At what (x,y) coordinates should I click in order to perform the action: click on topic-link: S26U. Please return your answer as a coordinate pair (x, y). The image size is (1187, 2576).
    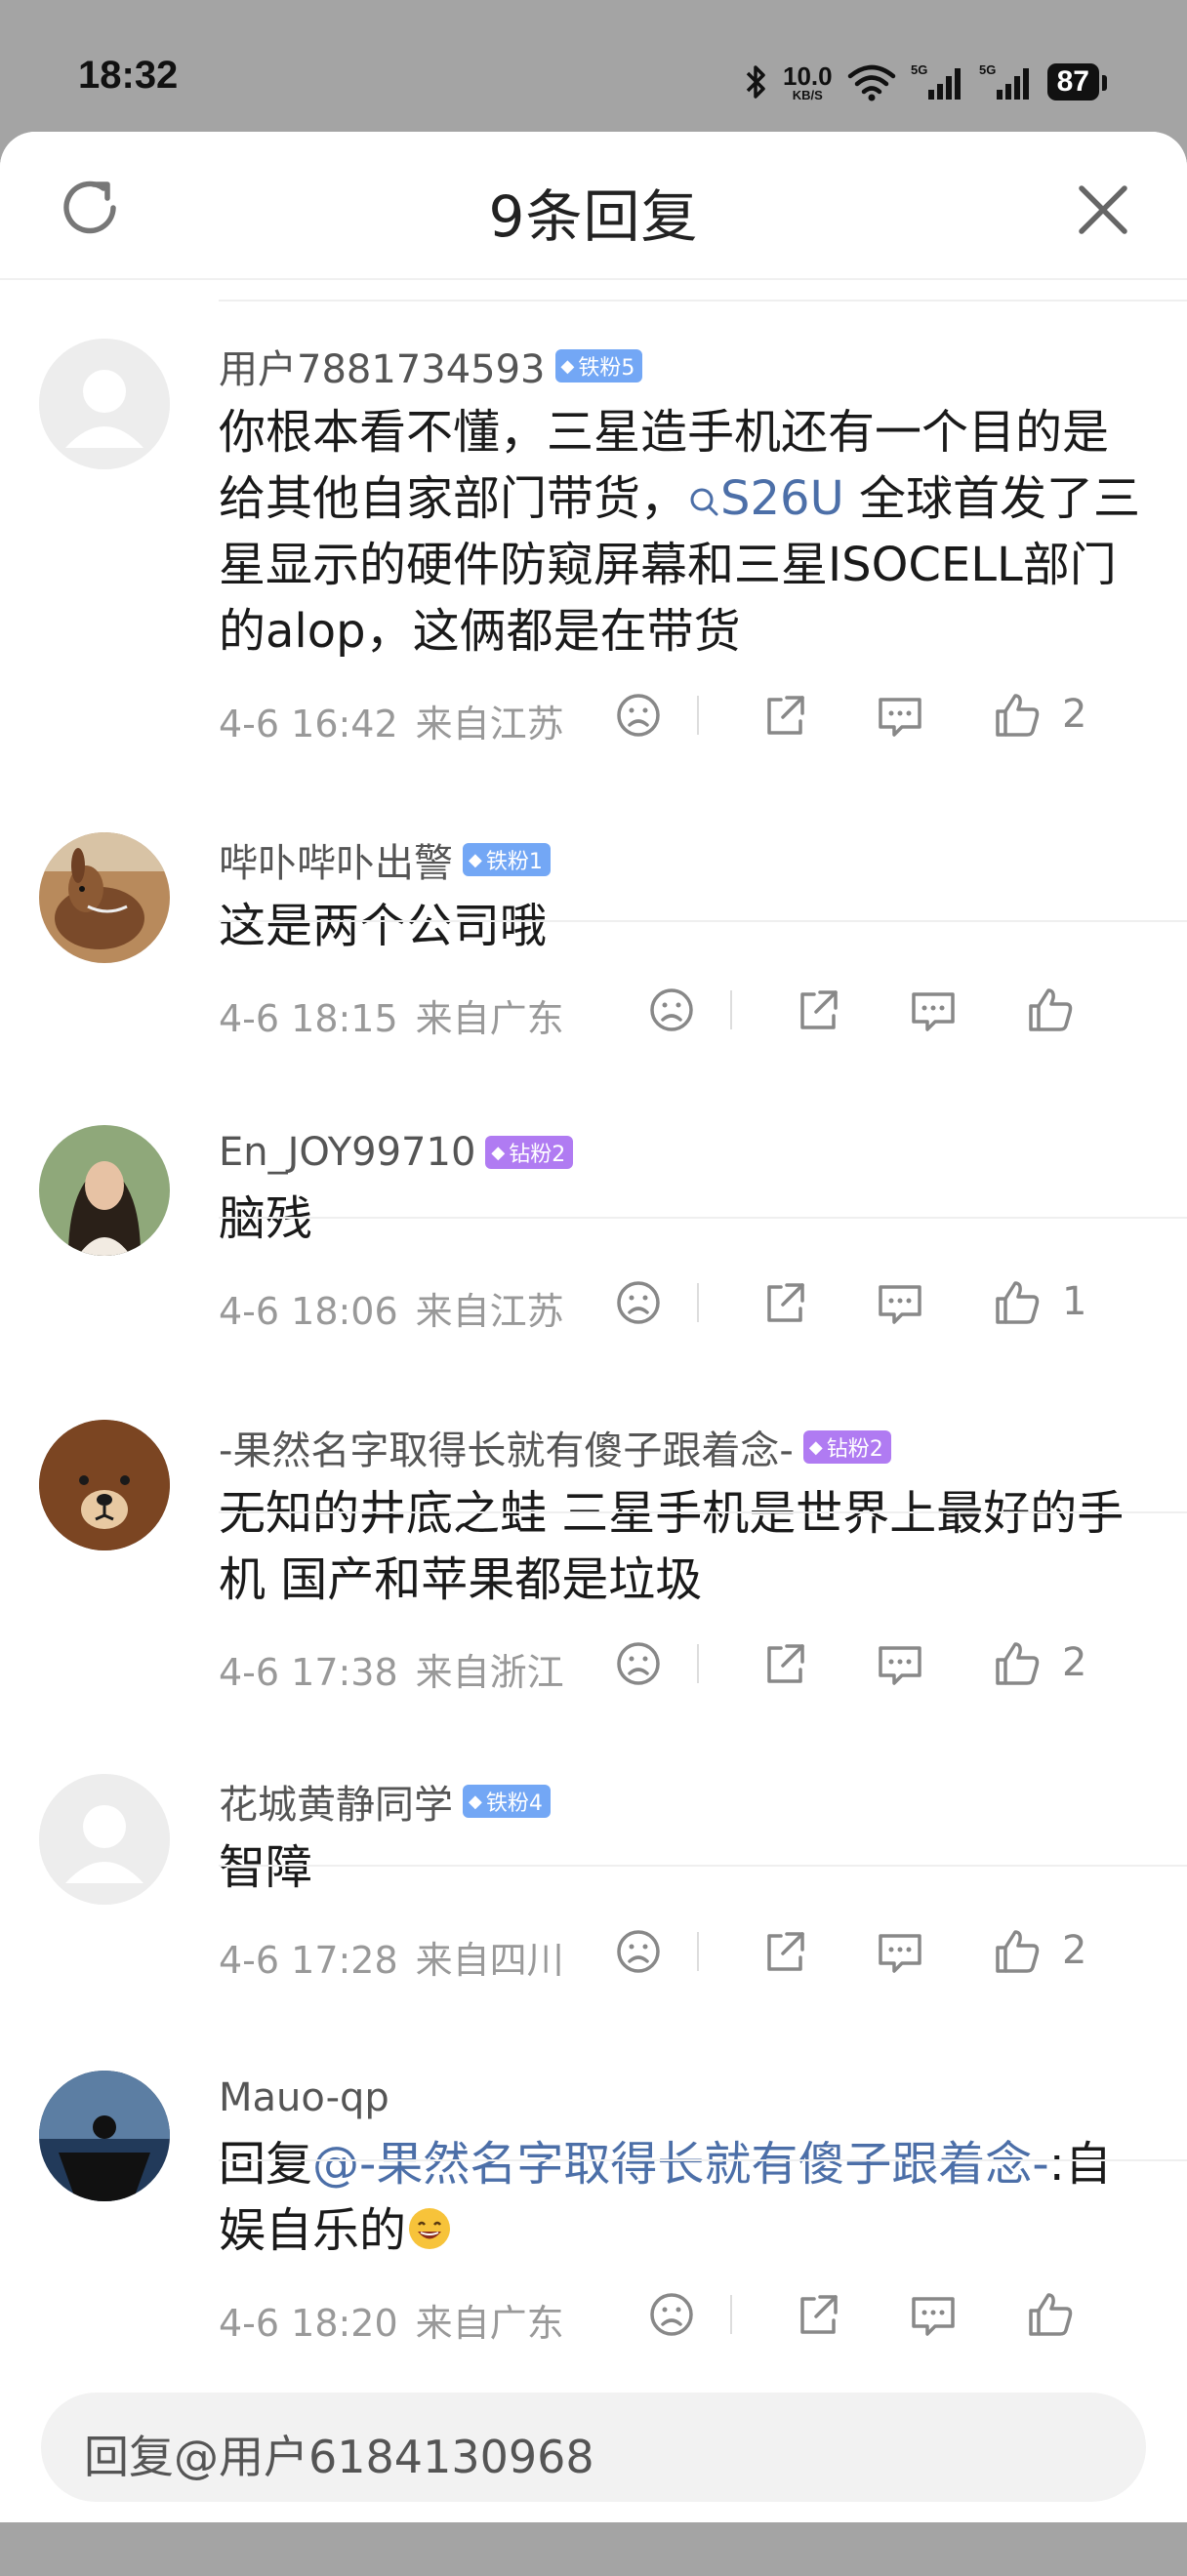
    Looking at the image, I should click on (765, 498).